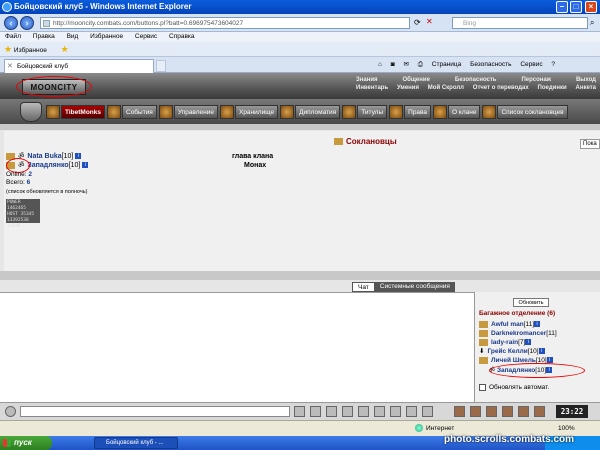 Image resolution: width=600 pixels, height=450 pixels. What do you see at coordinates (591, 7) in the screenshot?
I see `close-button: ×` at bounding box center [591, 7].